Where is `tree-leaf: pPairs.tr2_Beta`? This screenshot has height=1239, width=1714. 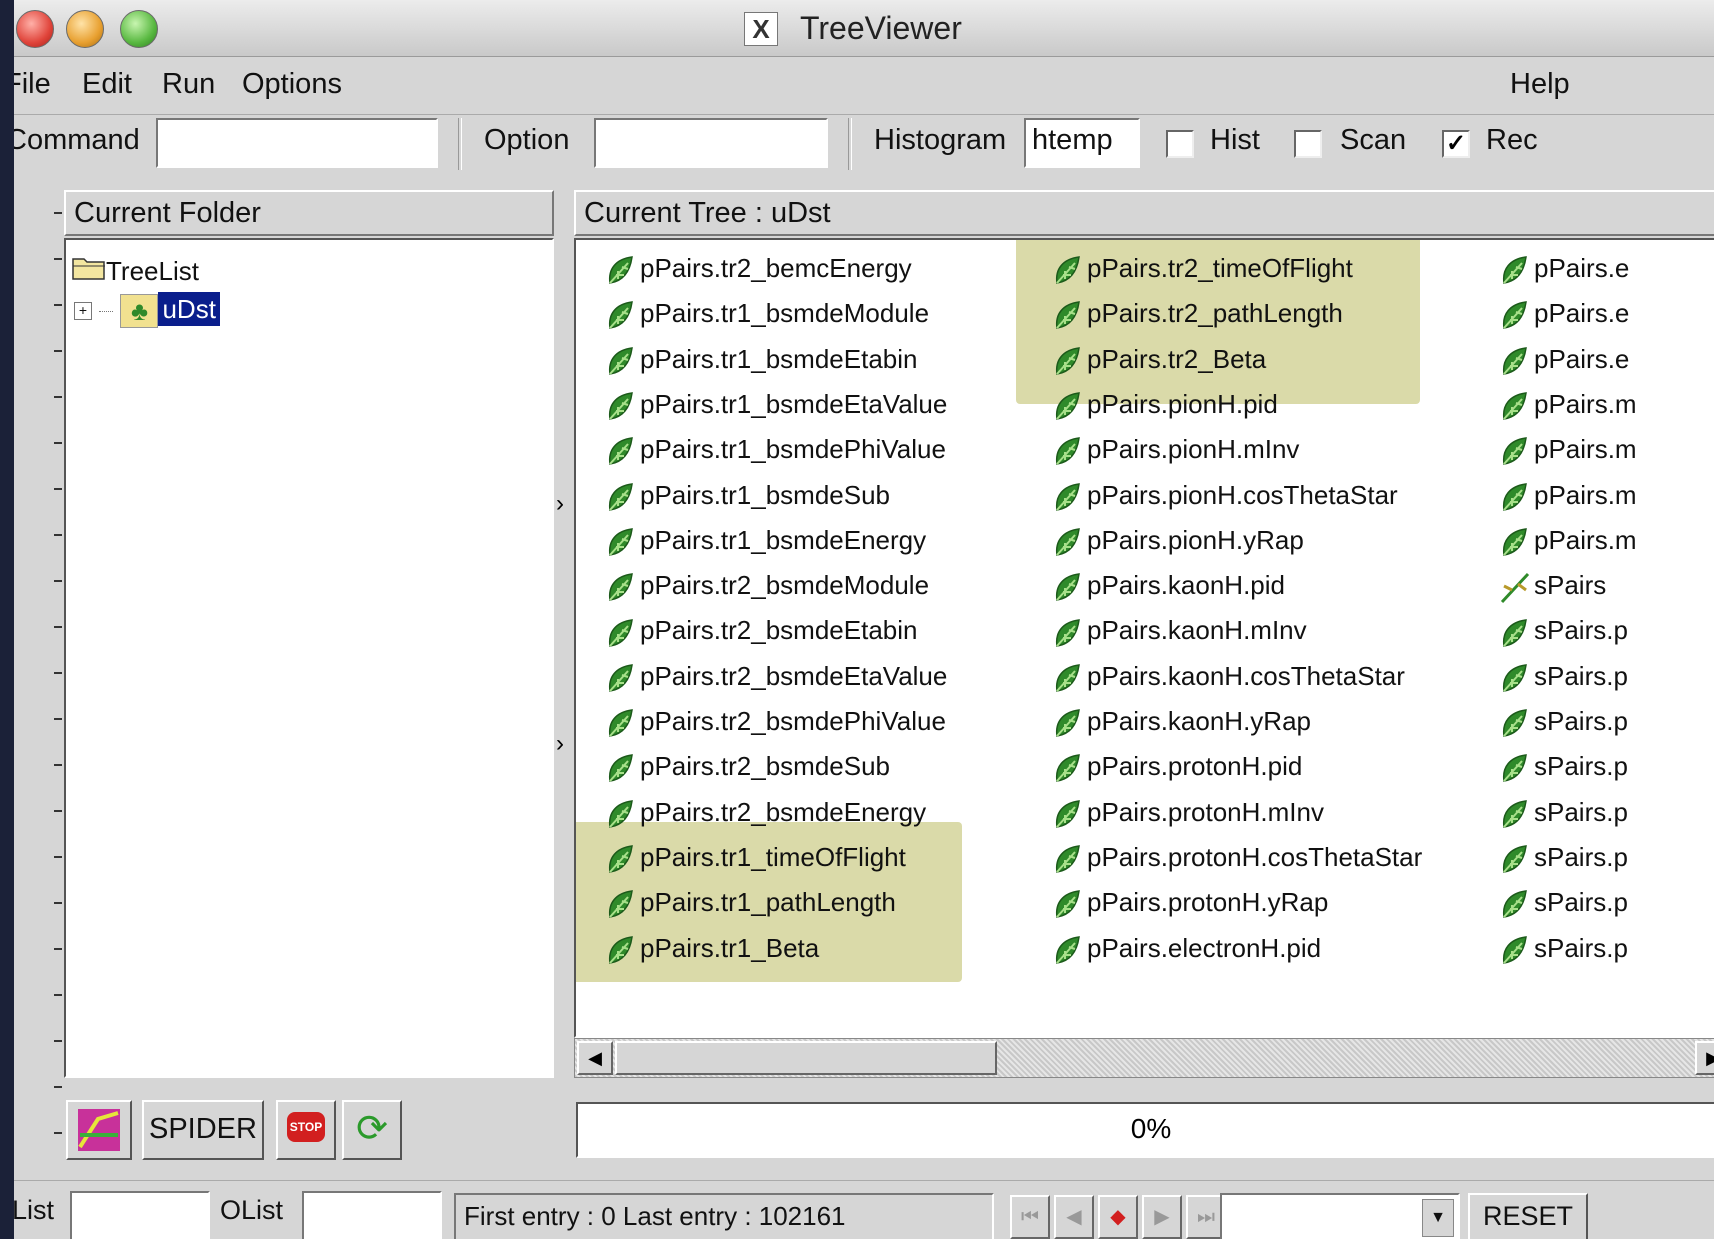
tree-leaf: pPairs.tr2_Beta is located at coordinates (1158, 359).